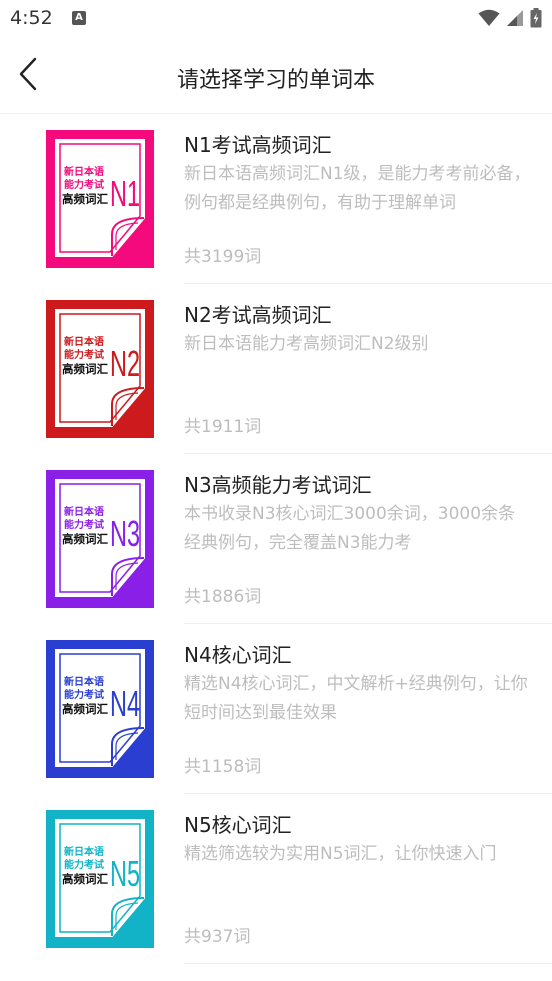 Image resolution: width=552 pixels, height=981 pixels. What do you see at coordinates (356, 698) in the screenshot?
I see `book-description: 精选N4核心词汇，中文解析+经典例句，让你短时间达到最佳效果` at bounding box center [356, 698].